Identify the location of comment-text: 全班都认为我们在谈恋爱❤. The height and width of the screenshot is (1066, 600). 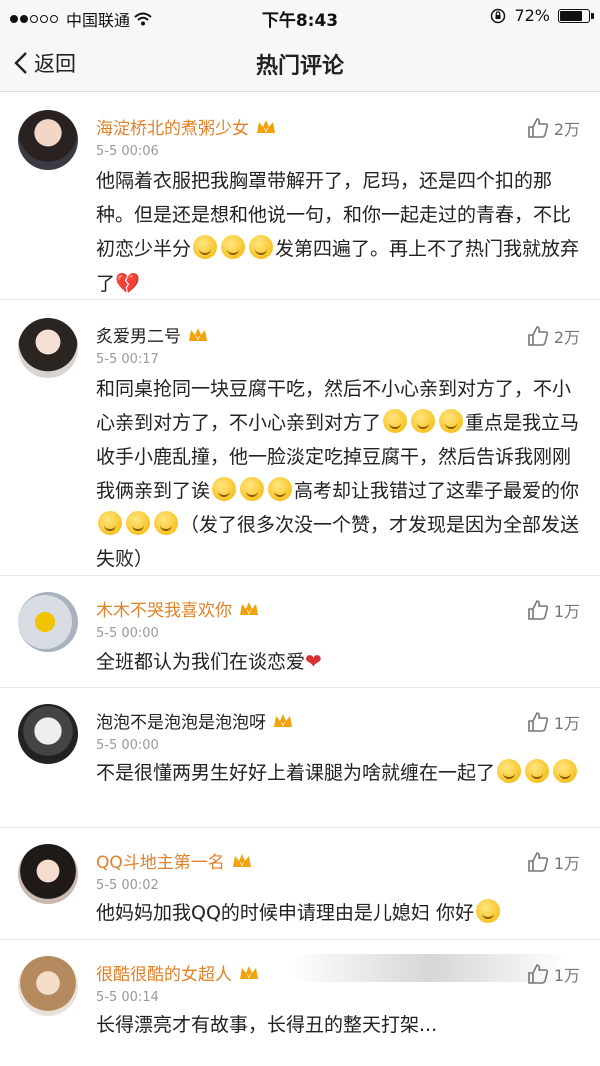
(341, 661).